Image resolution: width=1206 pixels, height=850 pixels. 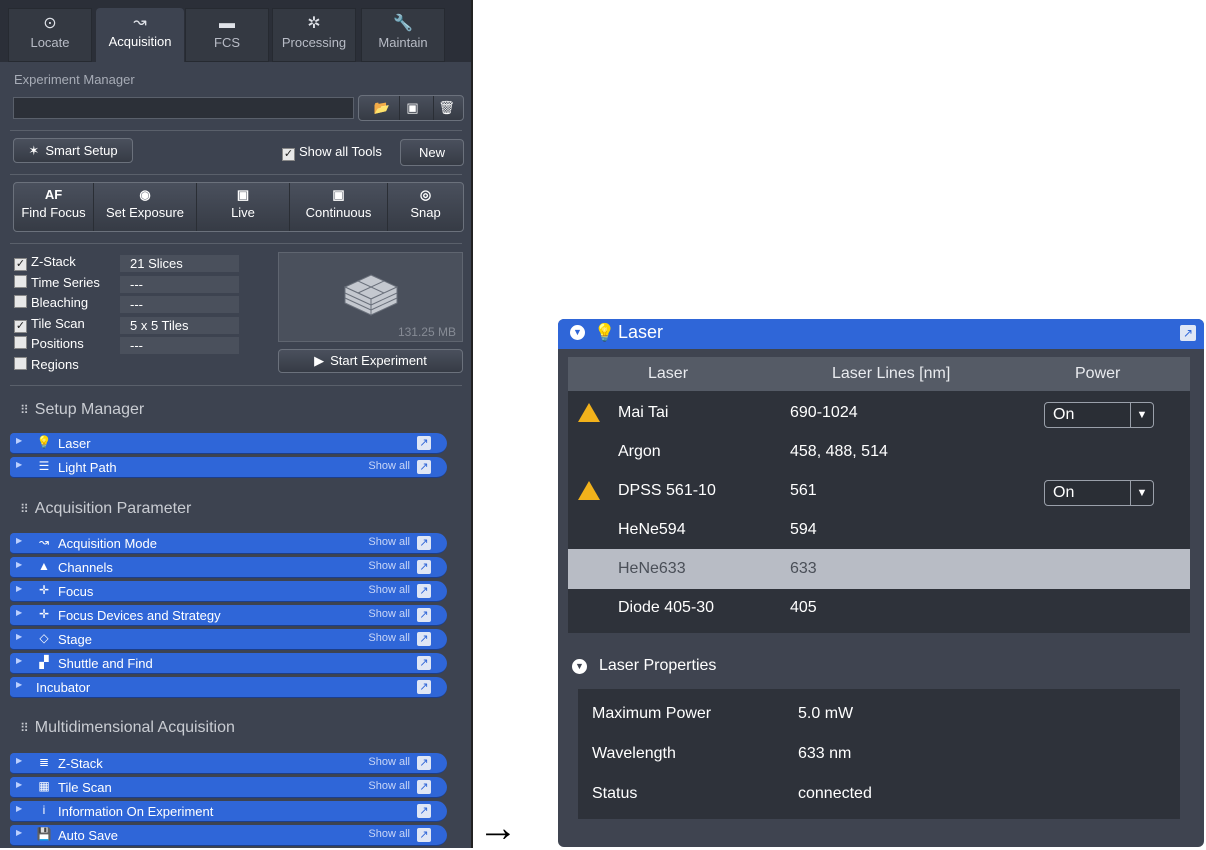 I want to click on new-button: New, so click(x=432, y=152).